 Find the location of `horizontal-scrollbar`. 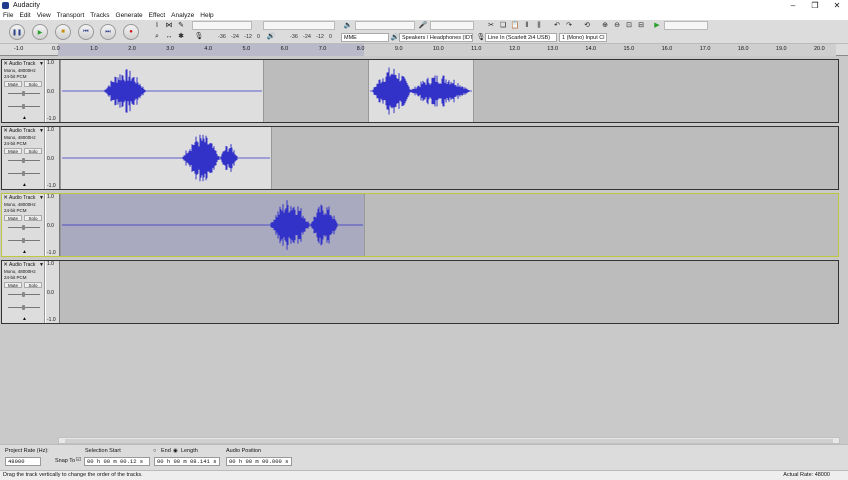

horizontal-scrollbar is located at coordinates (449, 440).